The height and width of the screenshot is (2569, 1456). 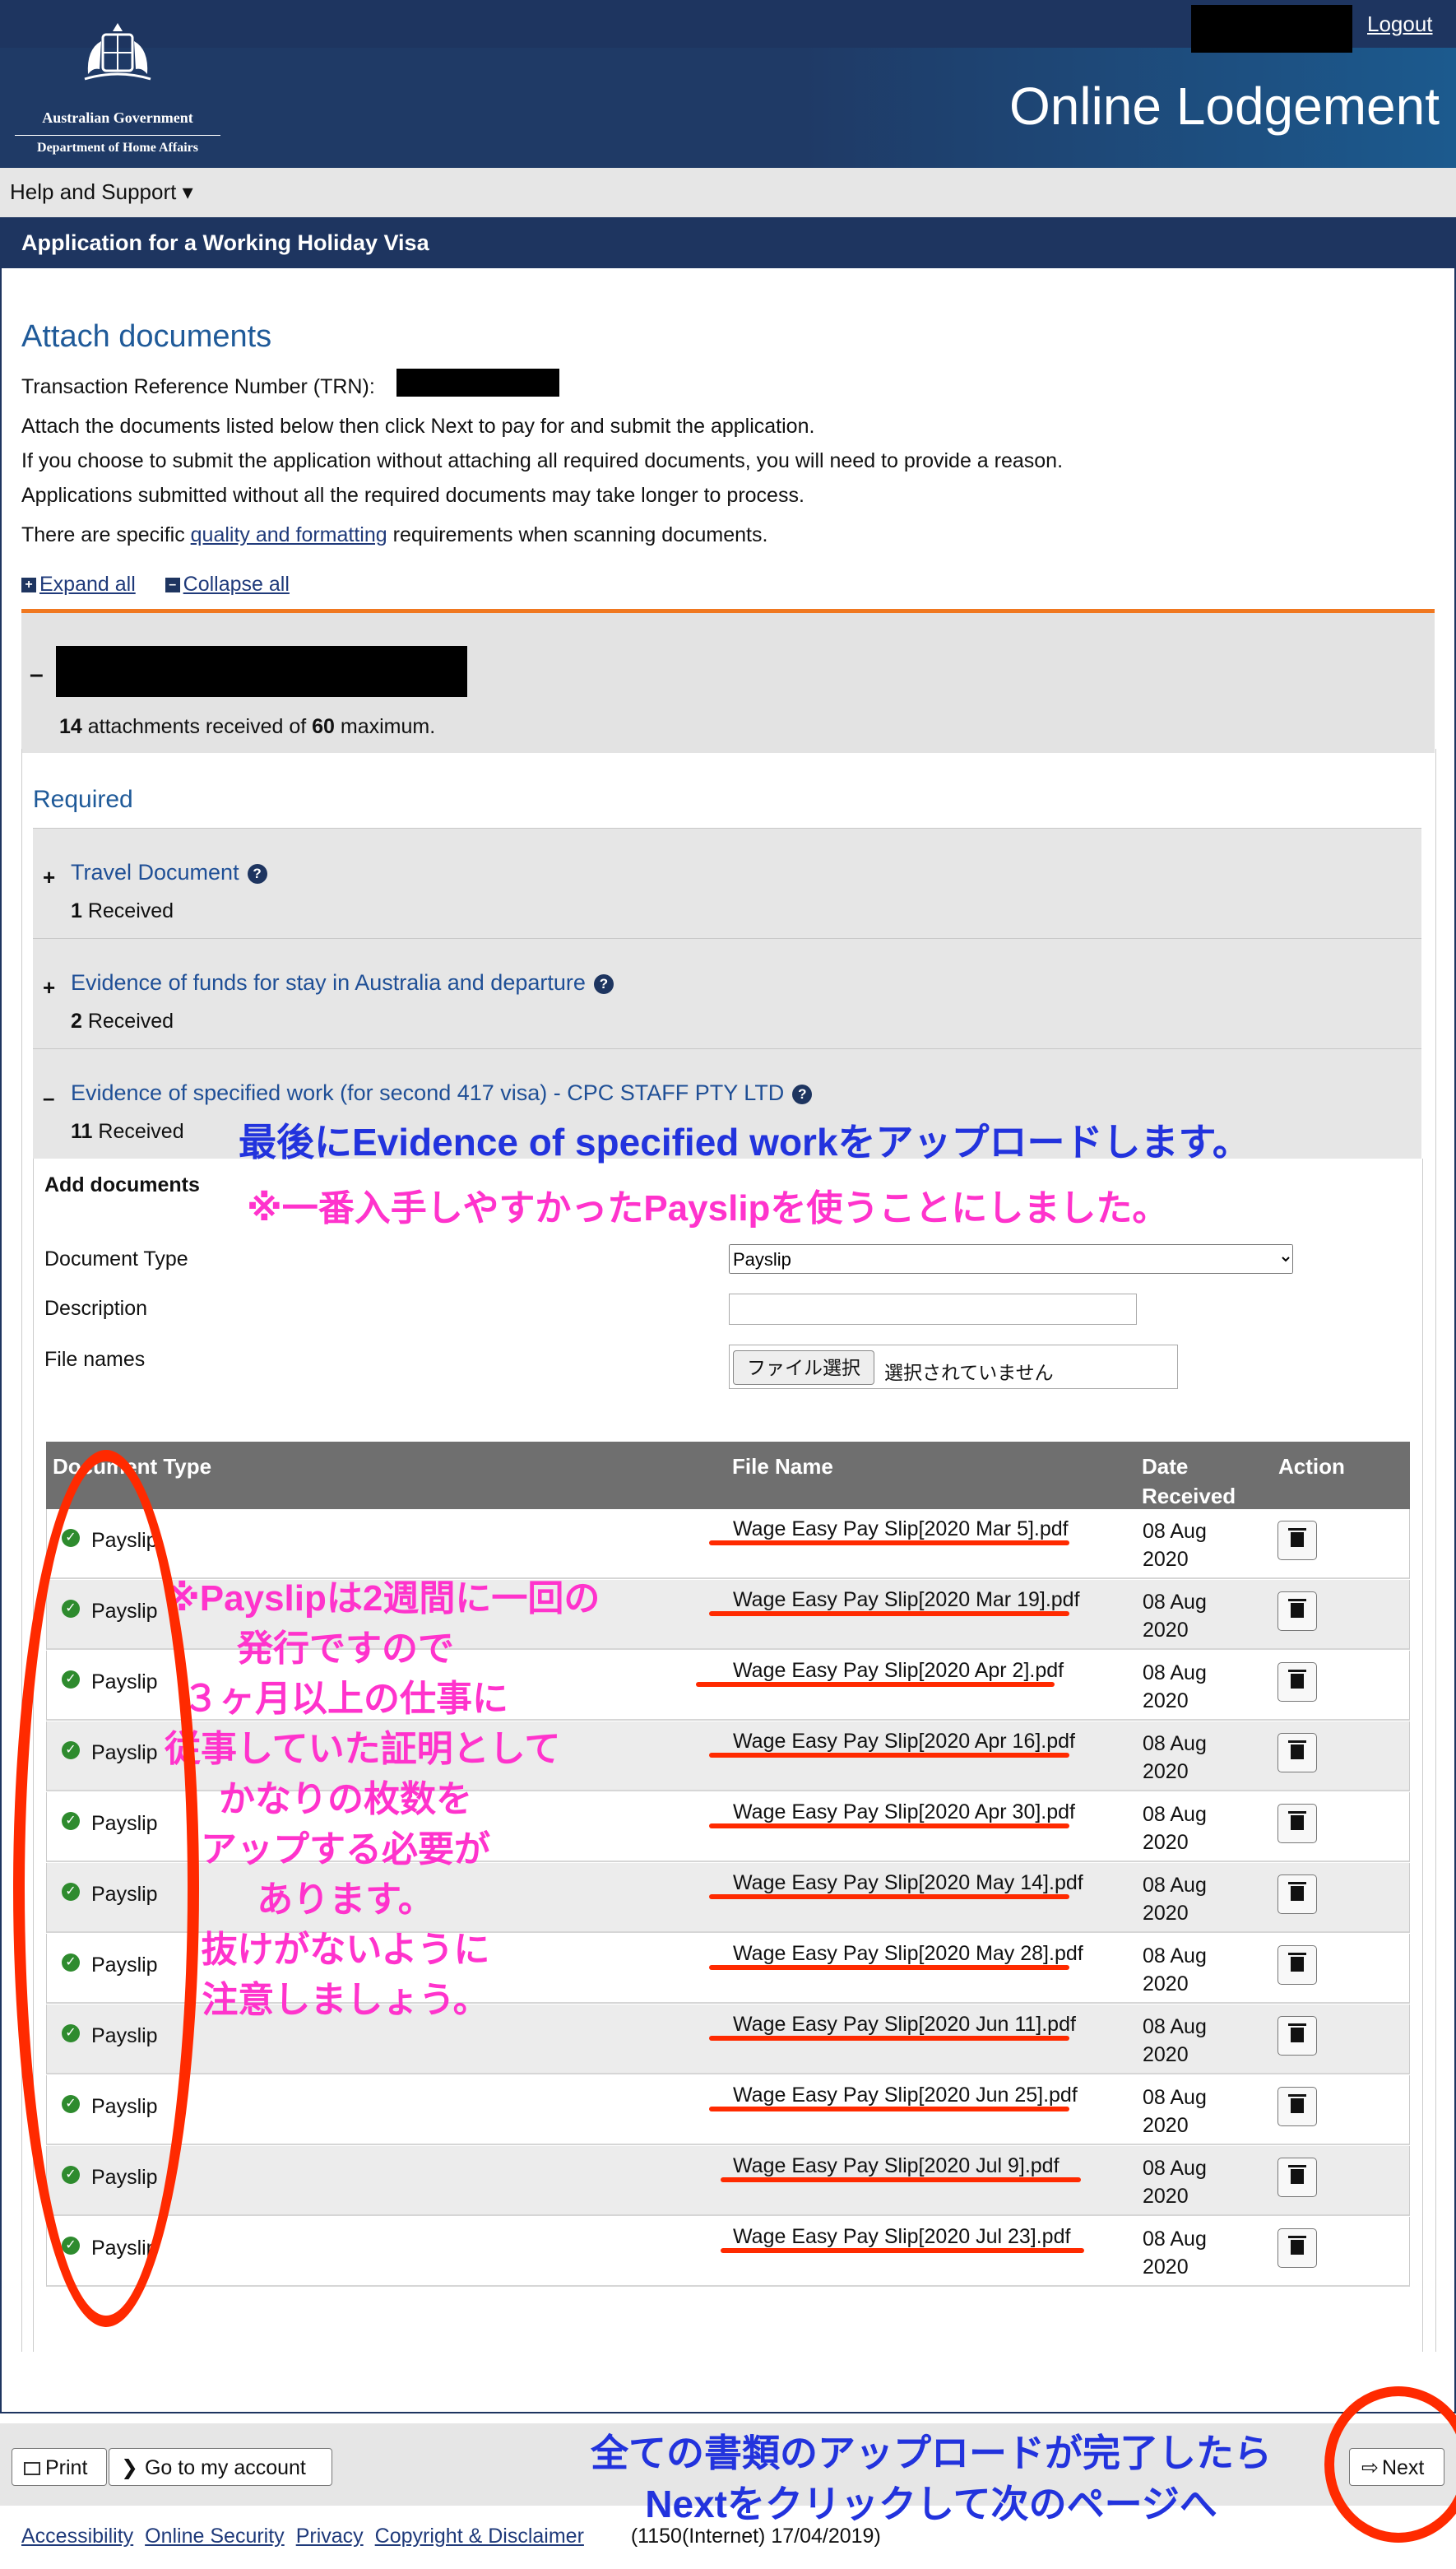 What do you see at coordinates (363, 1749) in the screenshot?
I see `annotation-line: 従事していた証明として` at bounding box center [363, 1749].